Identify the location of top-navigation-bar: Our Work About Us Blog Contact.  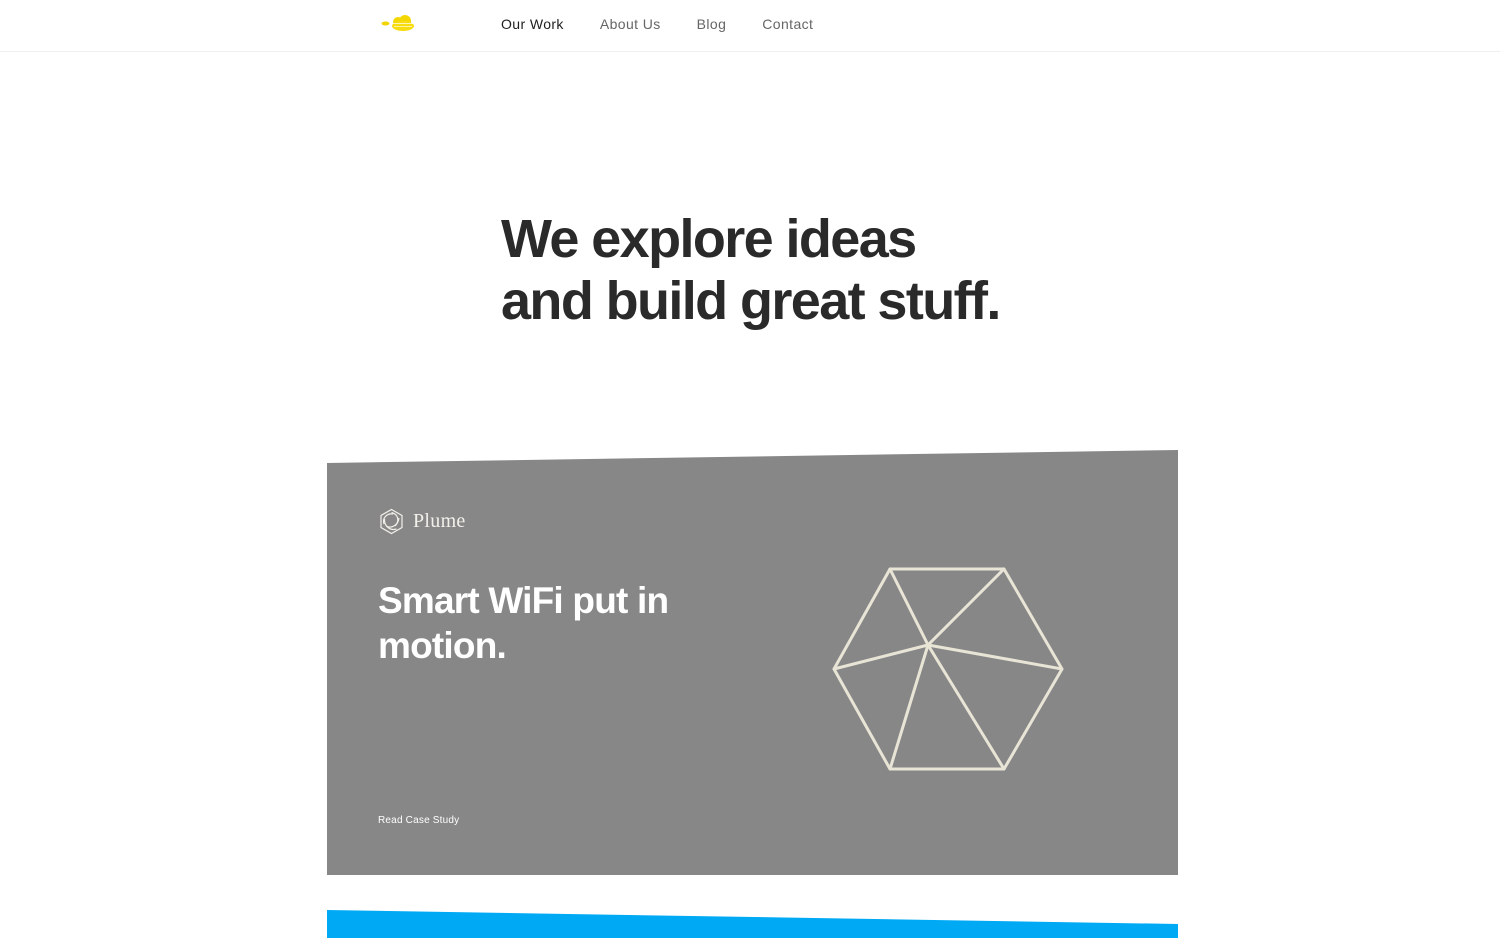
(750, 26).